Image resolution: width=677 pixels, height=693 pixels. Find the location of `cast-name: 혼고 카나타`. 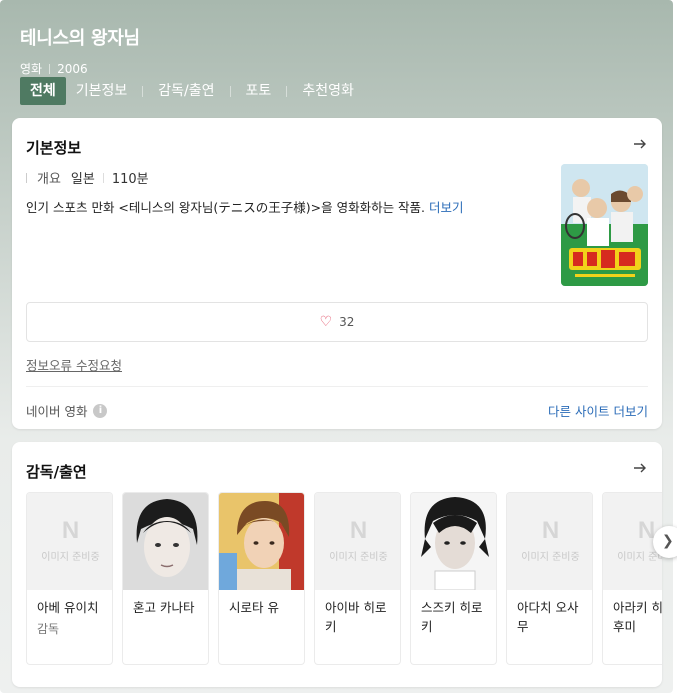

cast-name: 혼고 카나타 is located at coordinates (164, 607).